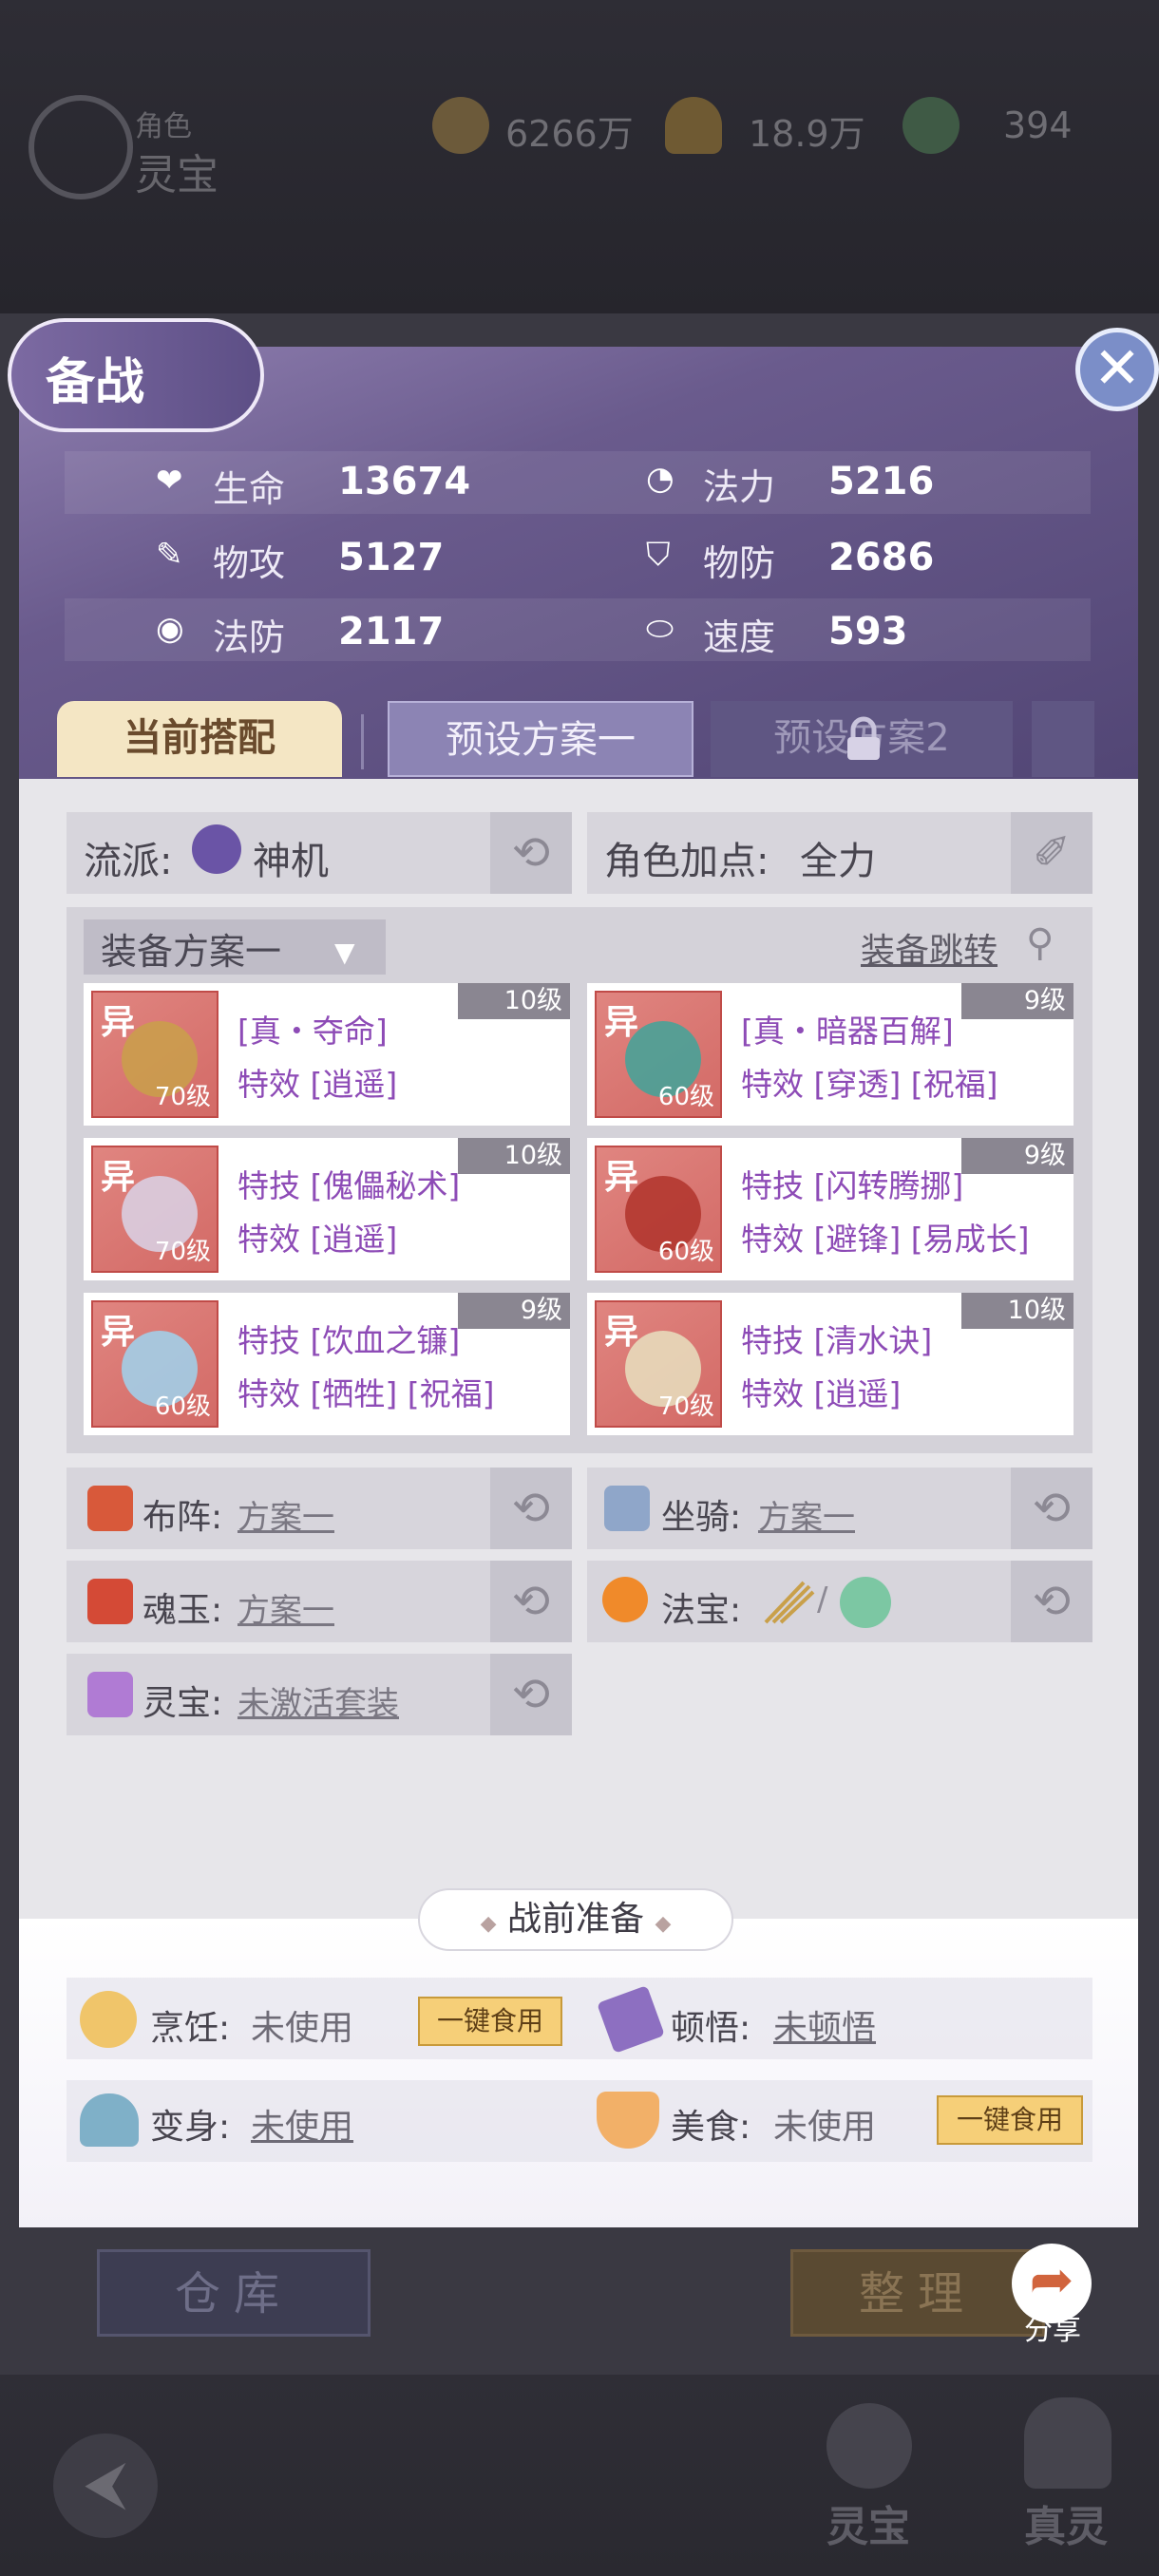 The image size is (1159, 2576). What do you see at coordinates (885, 1239) in the screenshot?
I see `equipment-effect: 特效 [避锋] [易成长]` at bounding box center [885, 1239].